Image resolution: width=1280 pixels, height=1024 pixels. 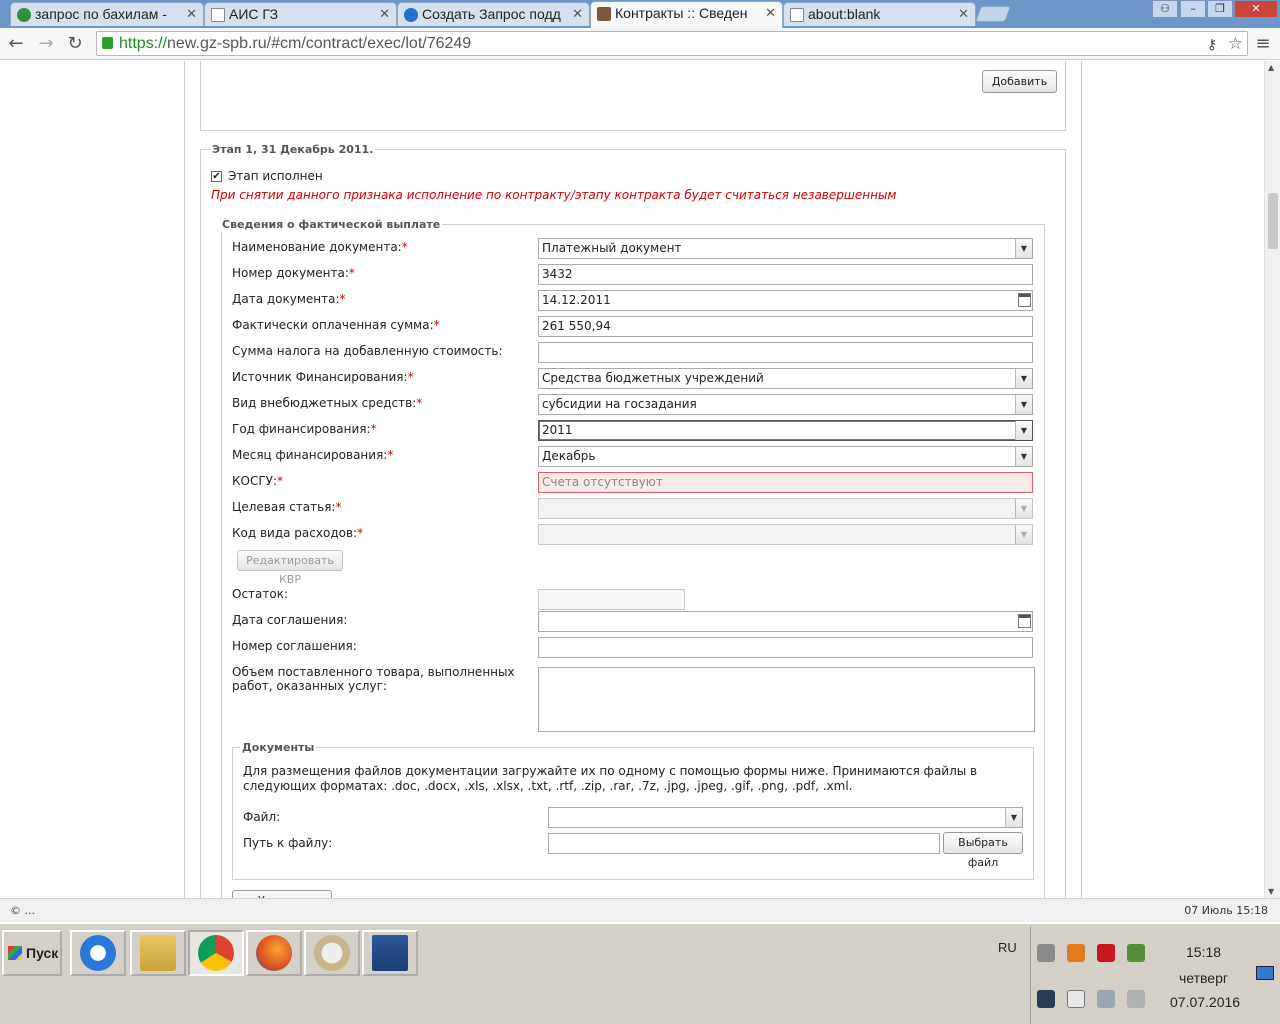 I want to click on forward-arrow-icon: →, so click(x=46, y=44).